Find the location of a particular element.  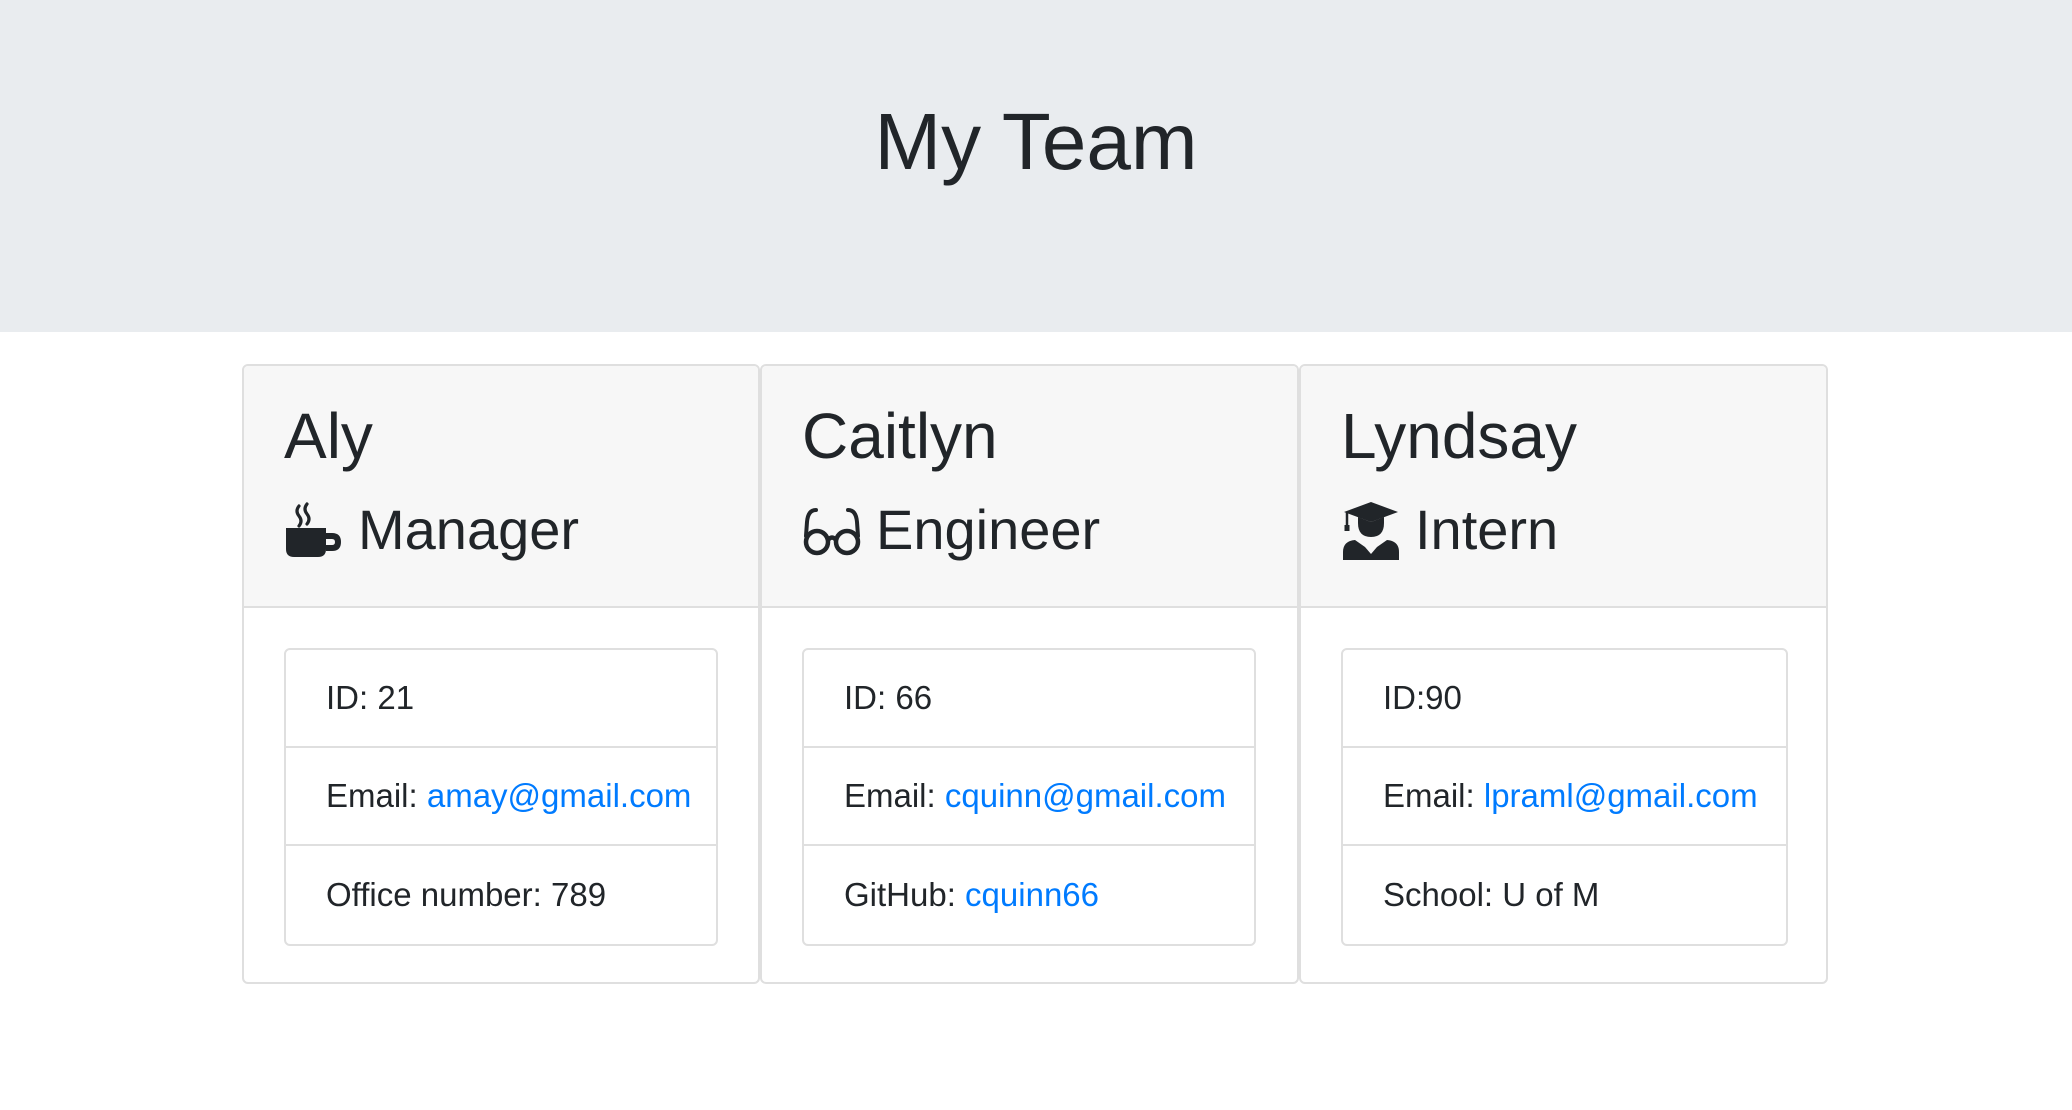

employee-name: Lyndsay is located at coordinates (1459, 436).